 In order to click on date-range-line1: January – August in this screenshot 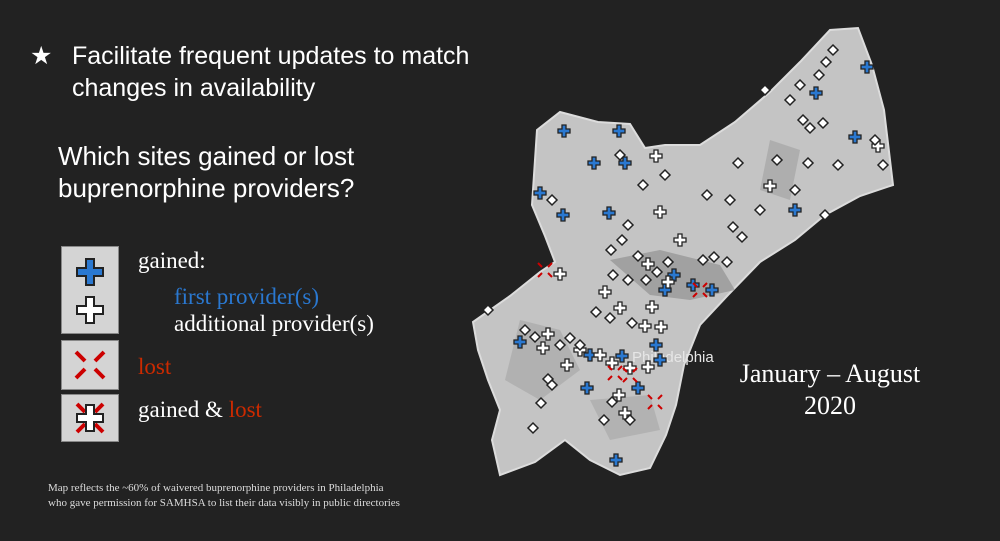, I will do `click(830, 373)`.